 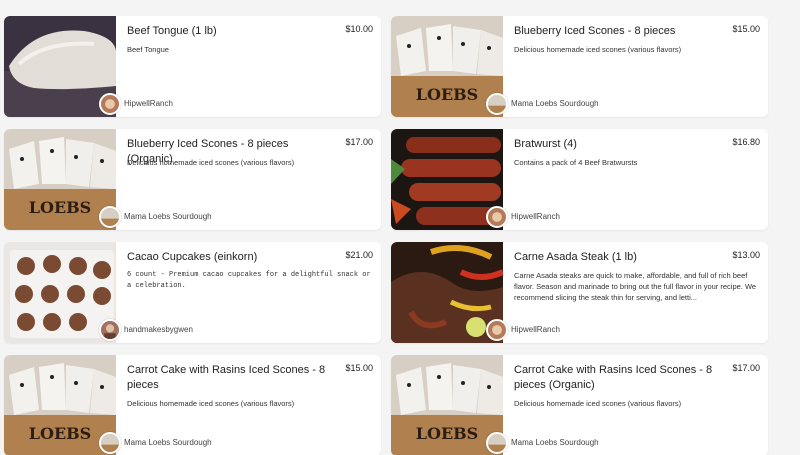 What do you see at coordinates (614, 31) in the screenshot?
I see `product-title: Blueberry Iced Scones - 8 pieces` at bounding box center [614, 31].